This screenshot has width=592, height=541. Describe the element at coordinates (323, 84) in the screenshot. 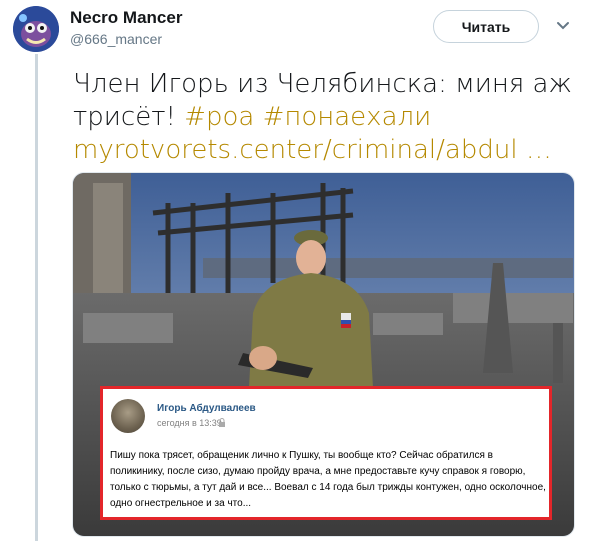

I see `tweet-line-1: Член Игорь из Челябинска: миня аж` at that location.